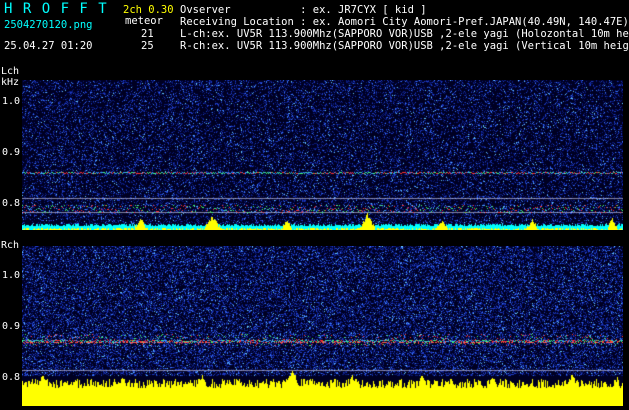  Describe the element at coordinates (10, 203) in the screenshot. I see `lch-ytick-0.8: 0.8` at that location.